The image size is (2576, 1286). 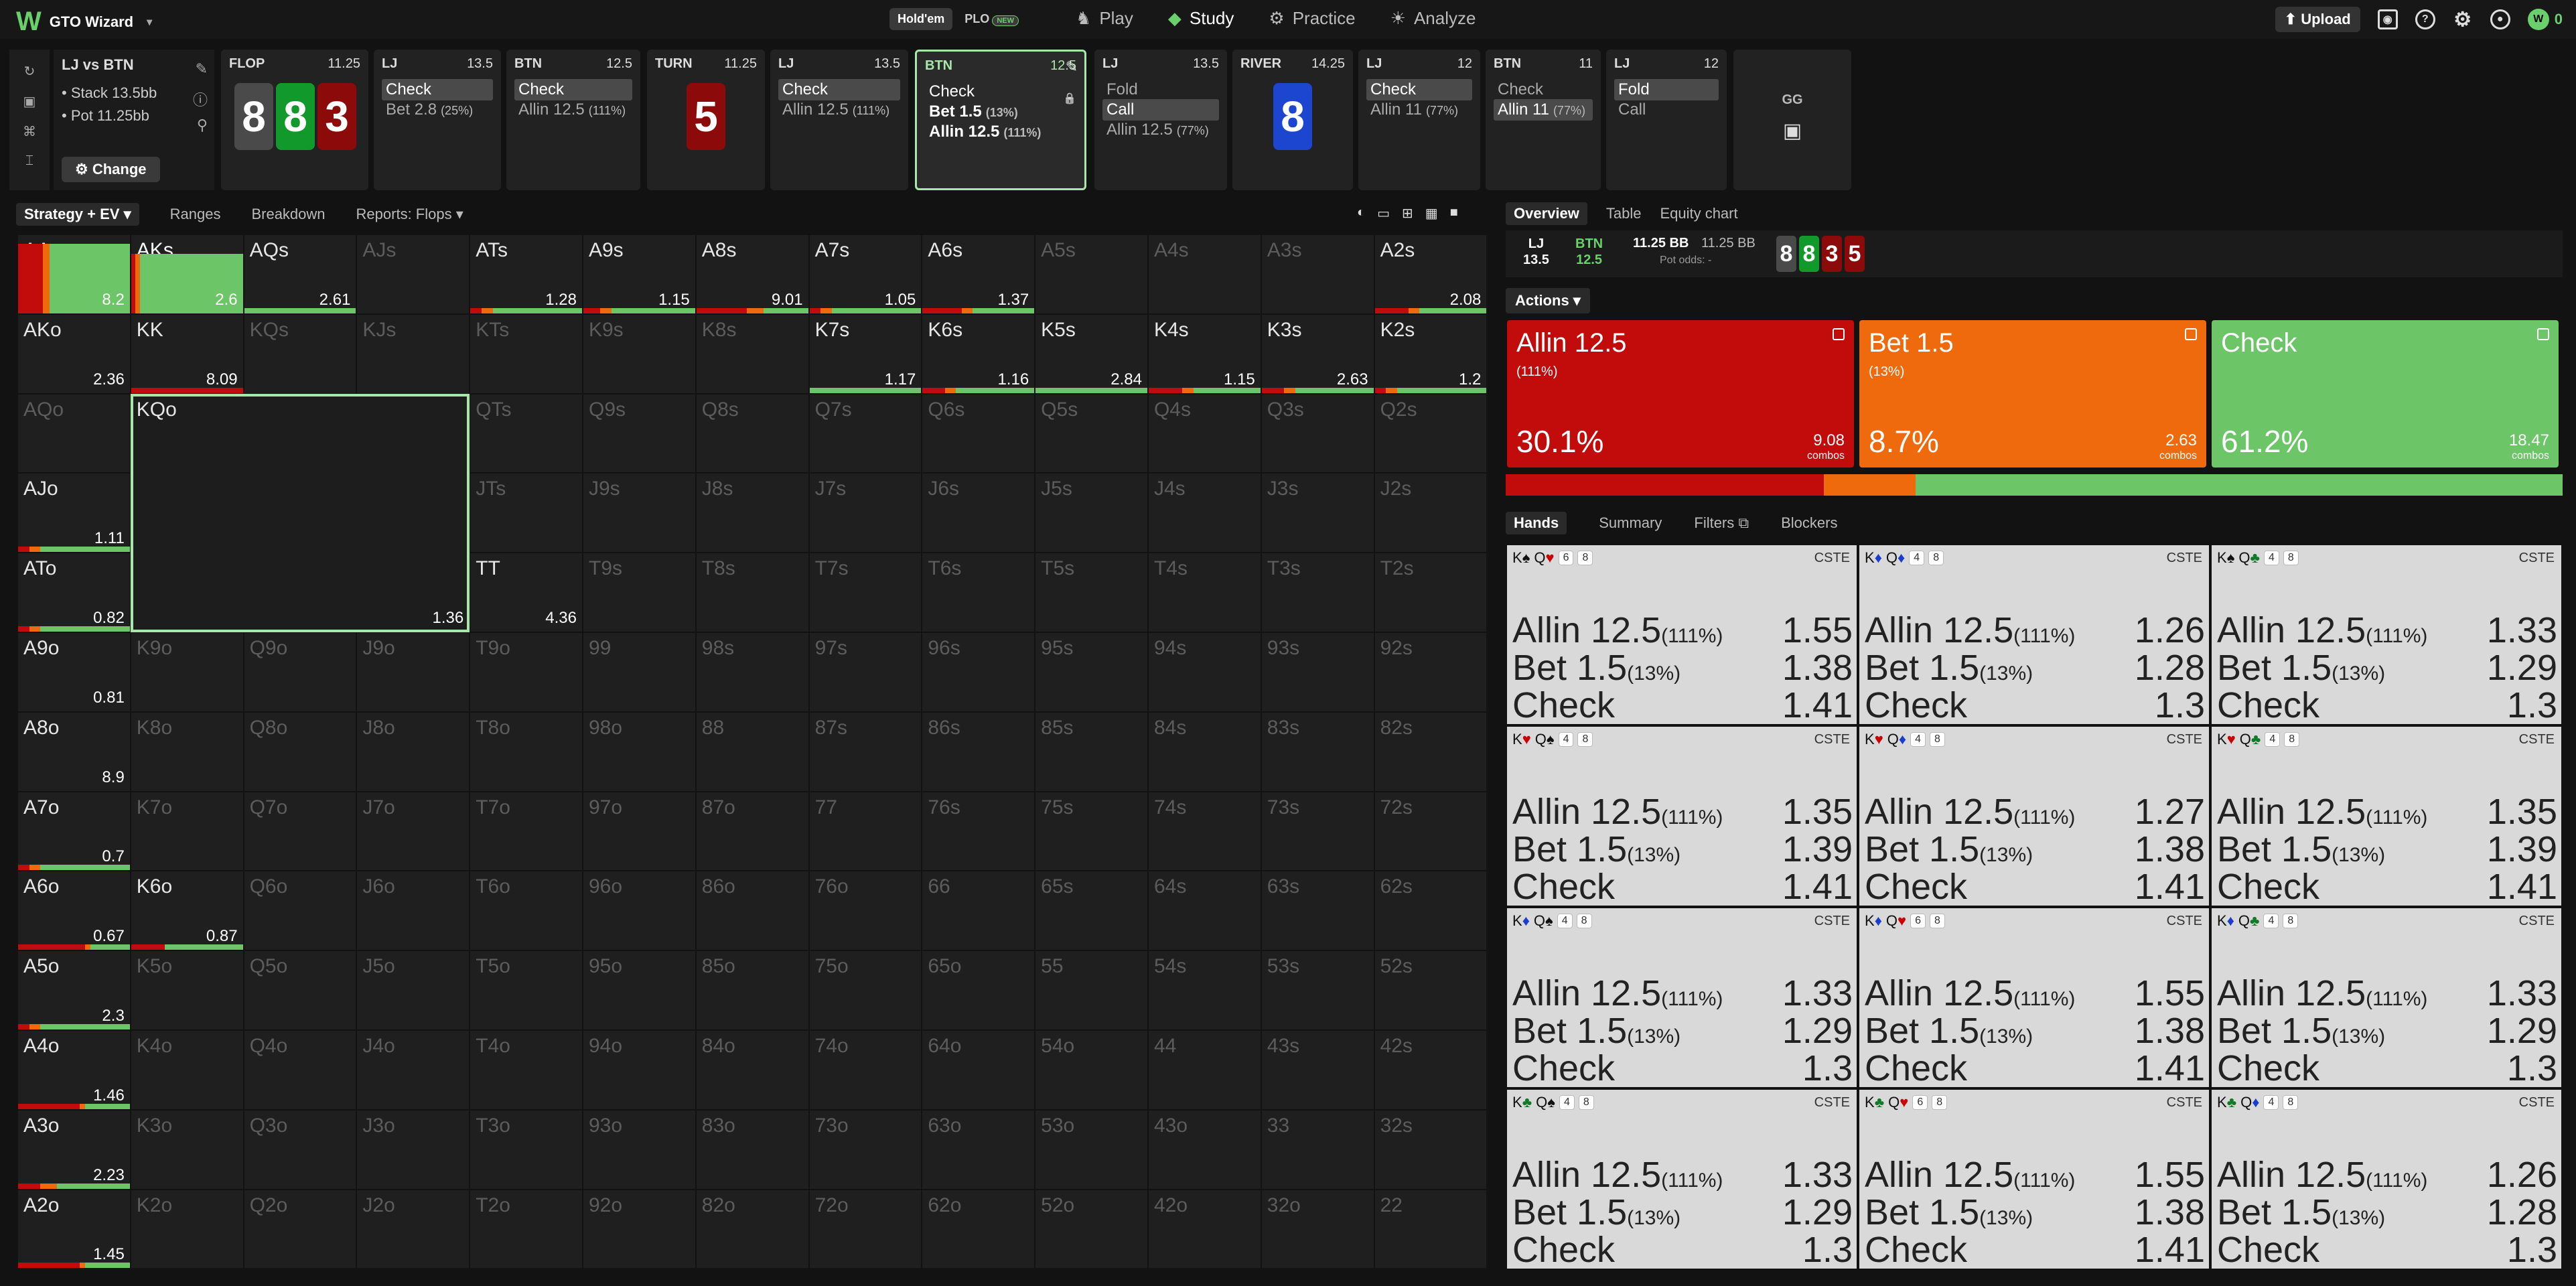 I want to click on hand-cell: KQo 1.36, so click(x=300, y=512).